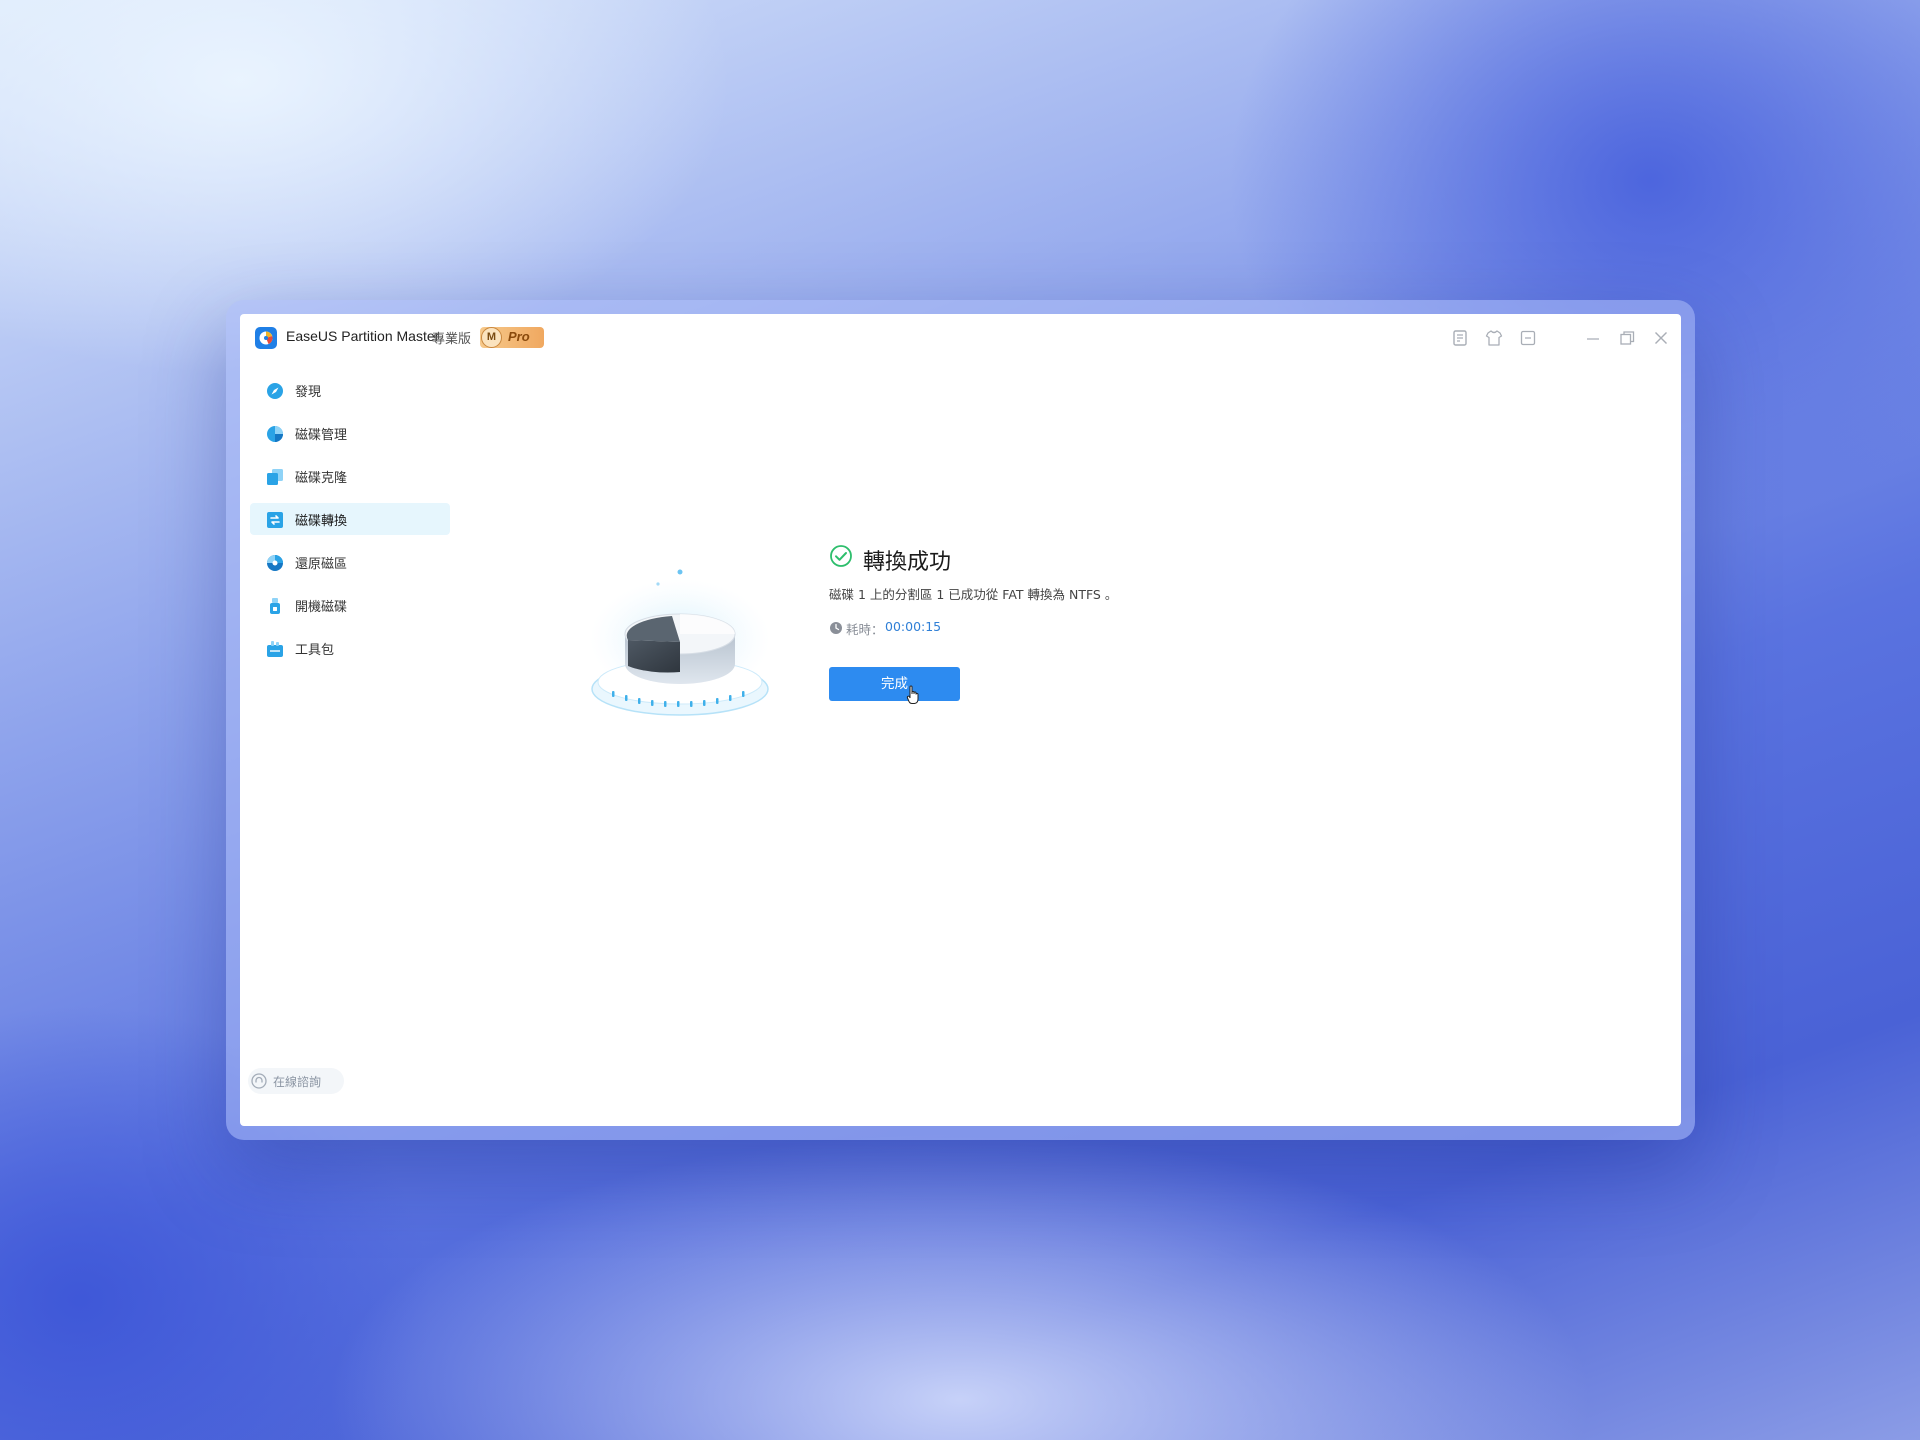 The height and width of the screenshot is (1440, 1920). Describe the element at coordinates (275, 649) in the screenshot. I see `toolkit-icon` at that location.